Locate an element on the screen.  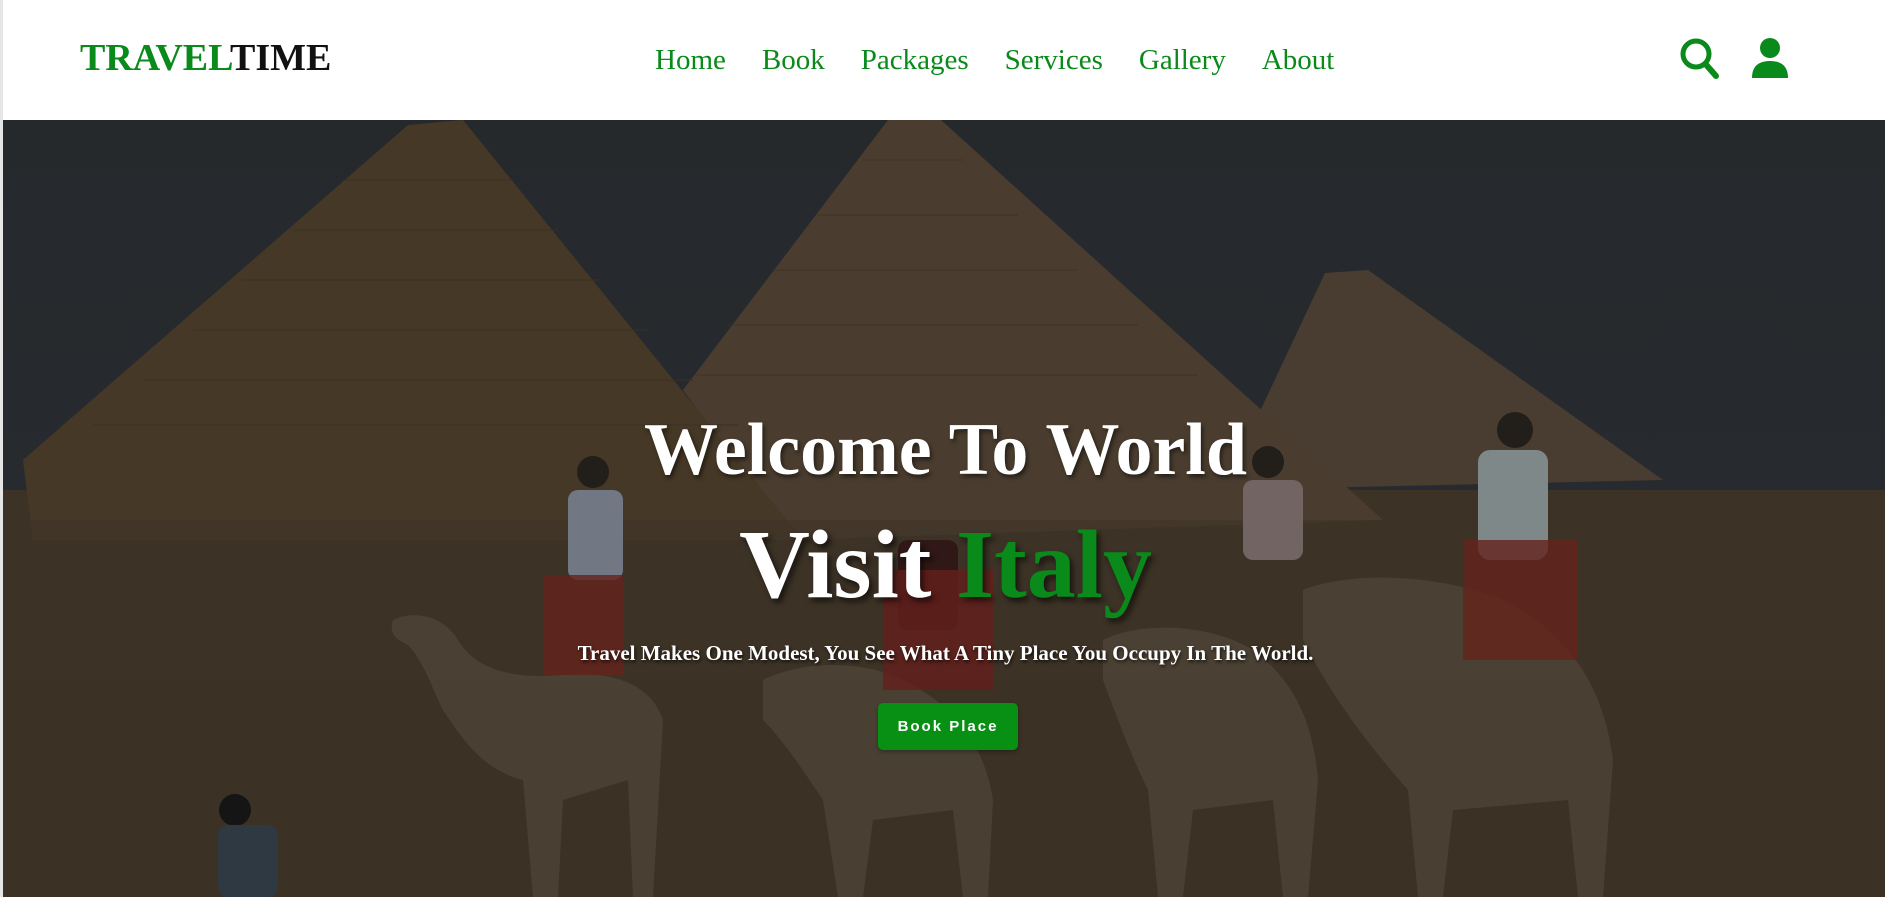
hero-heading: Welcome To World is located at coordinates (945, 450).